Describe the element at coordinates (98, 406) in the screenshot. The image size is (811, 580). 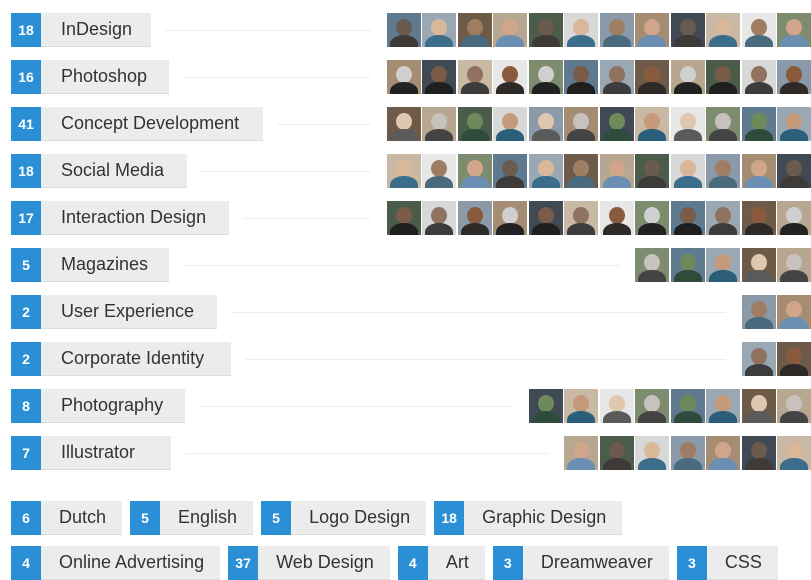
I see `skill-pill: 8Photography` at that location.